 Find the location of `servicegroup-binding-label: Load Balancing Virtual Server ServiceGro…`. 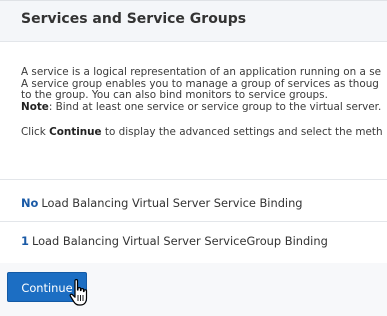

servicegroup-binding-label: Load Balancing Virtual Server ServiceGro… is located at coordinates (179, 241).